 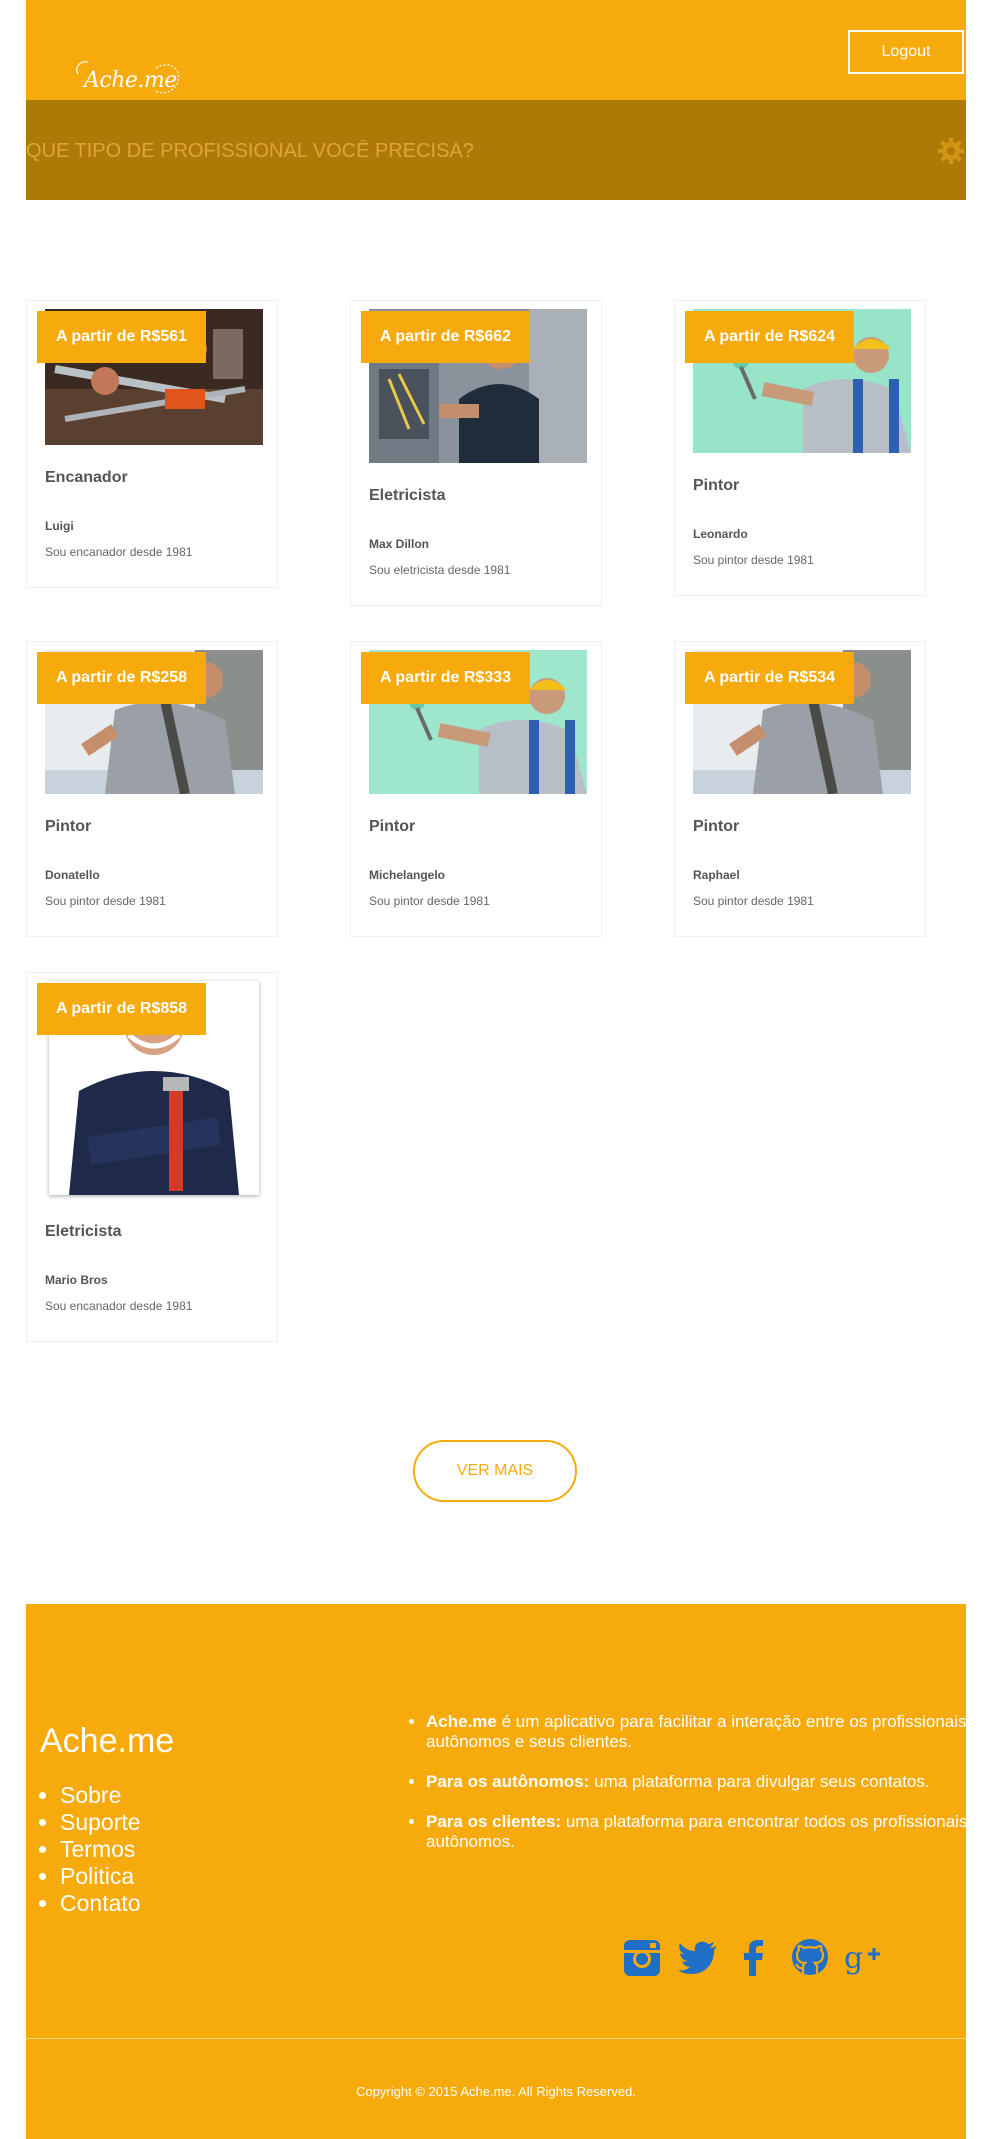 I want to click on footer-divider, so click(x=496, y=2038).